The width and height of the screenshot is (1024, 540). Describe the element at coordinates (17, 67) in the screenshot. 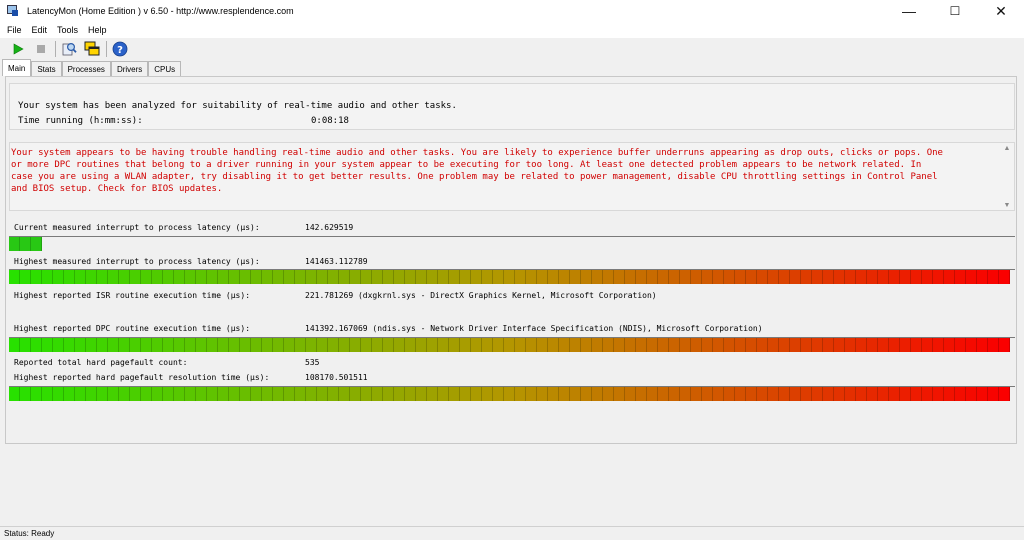

I see `tab-main: Main` at that location.